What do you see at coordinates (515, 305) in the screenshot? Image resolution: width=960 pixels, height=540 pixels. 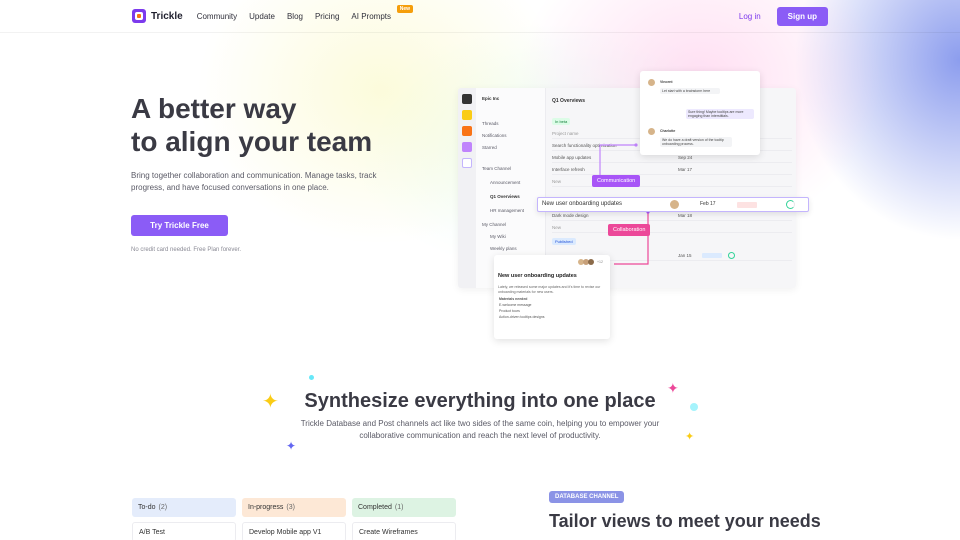 I see `checklist-item: E-welcome message` at bounding box center [515, 305].